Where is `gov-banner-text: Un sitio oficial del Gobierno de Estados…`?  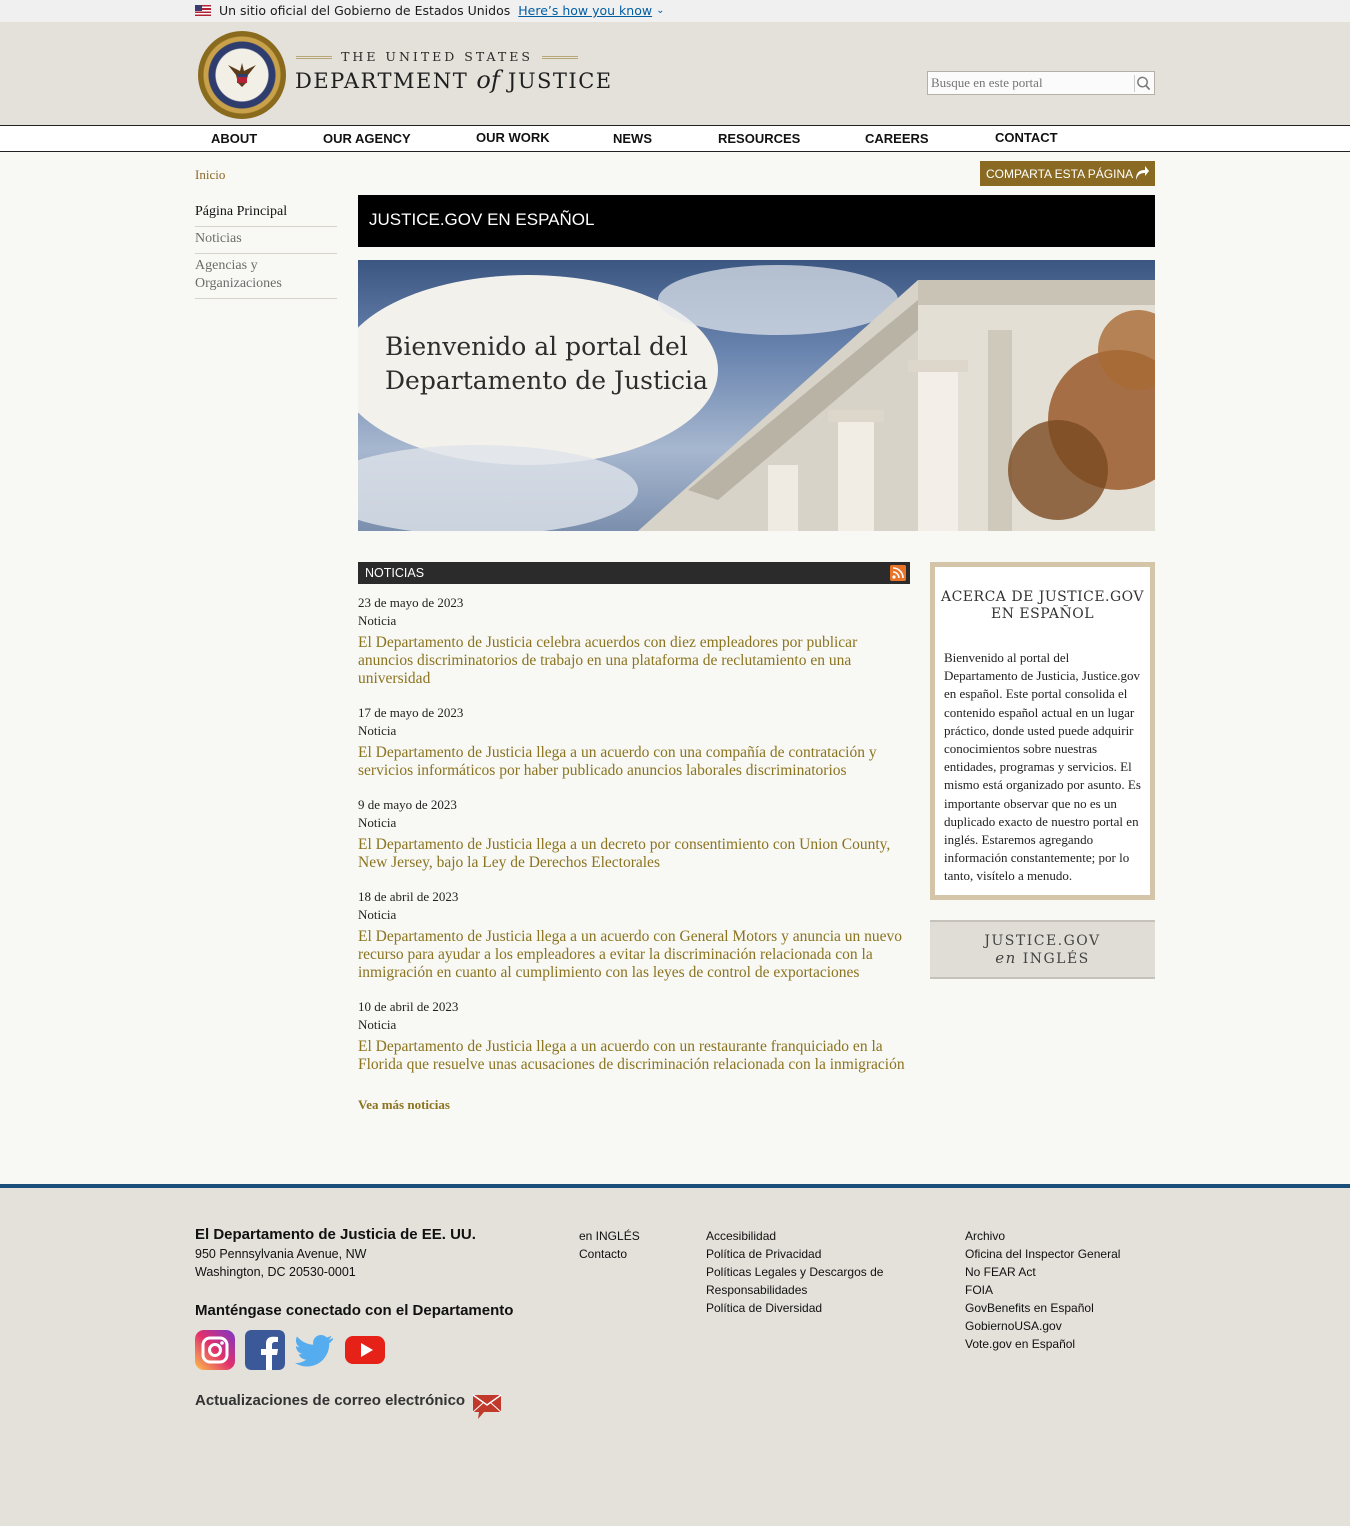
gov-banner-text: Un sitio oficial del Gobierno de Estados… is located at coordinates (365, 10).